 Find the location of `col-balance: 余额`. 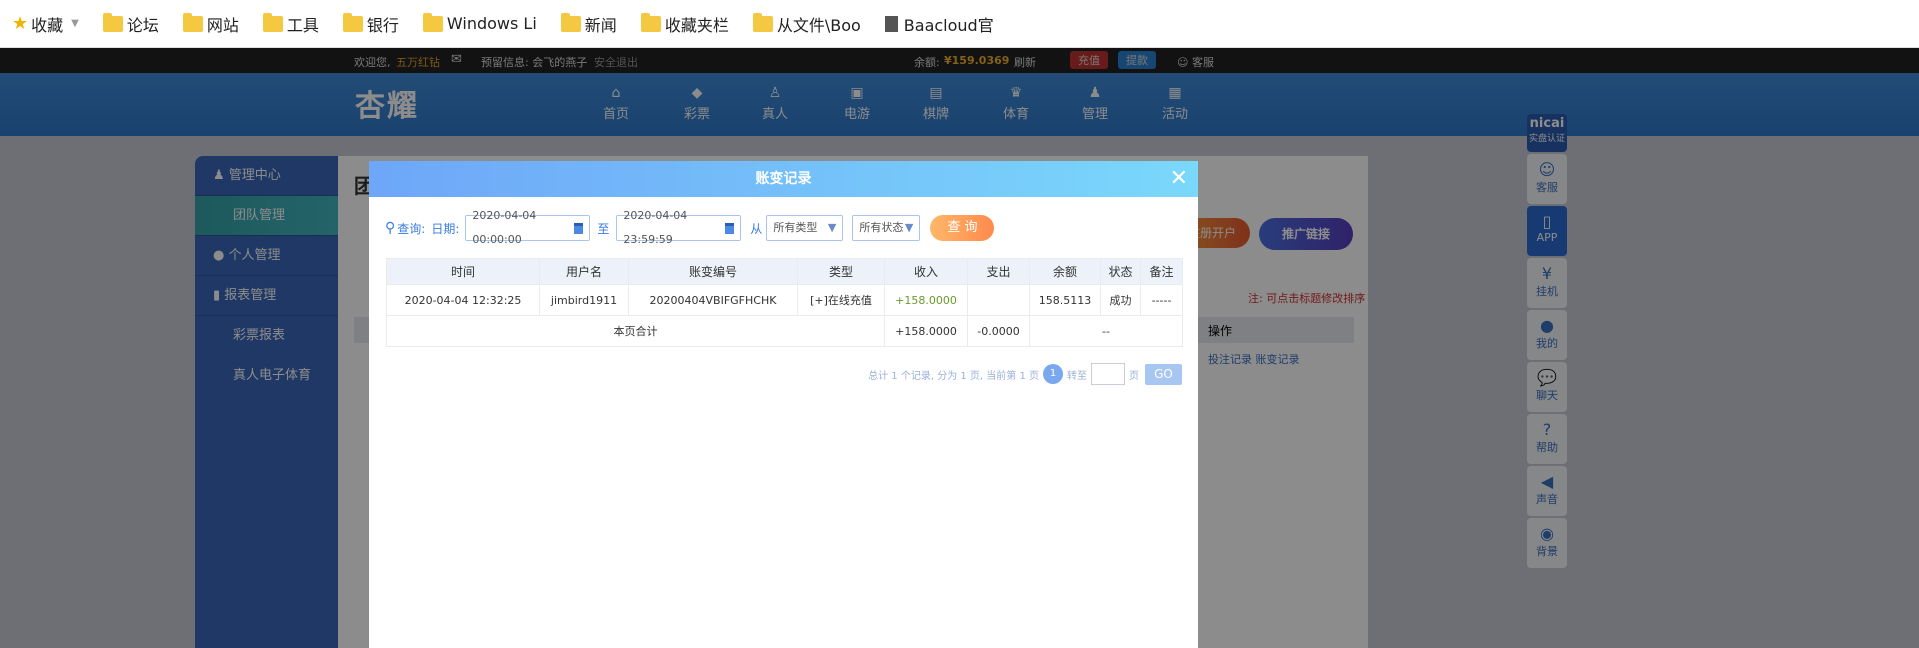

col-balance: 余额 is located at coordinates (1065, 271).